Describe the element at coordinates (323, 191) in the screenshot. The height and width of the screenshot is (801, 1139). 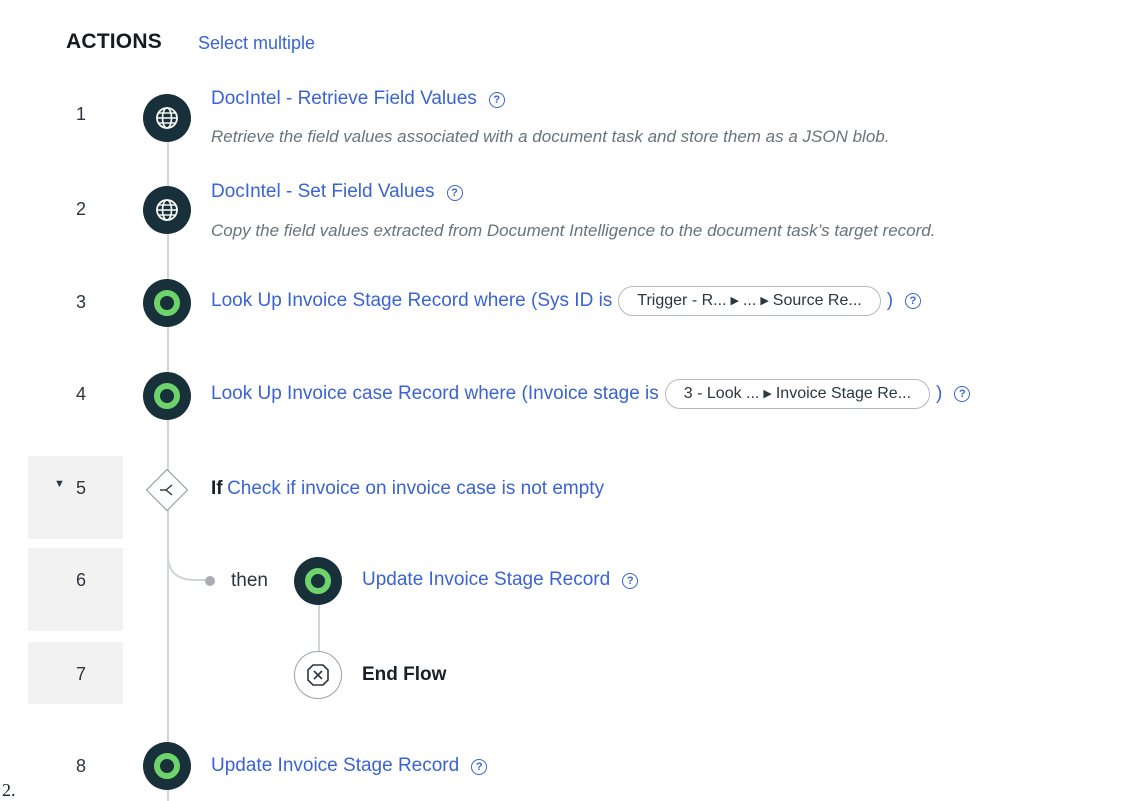
I see `action-title: DocIntel - Set Field Values` at that location.